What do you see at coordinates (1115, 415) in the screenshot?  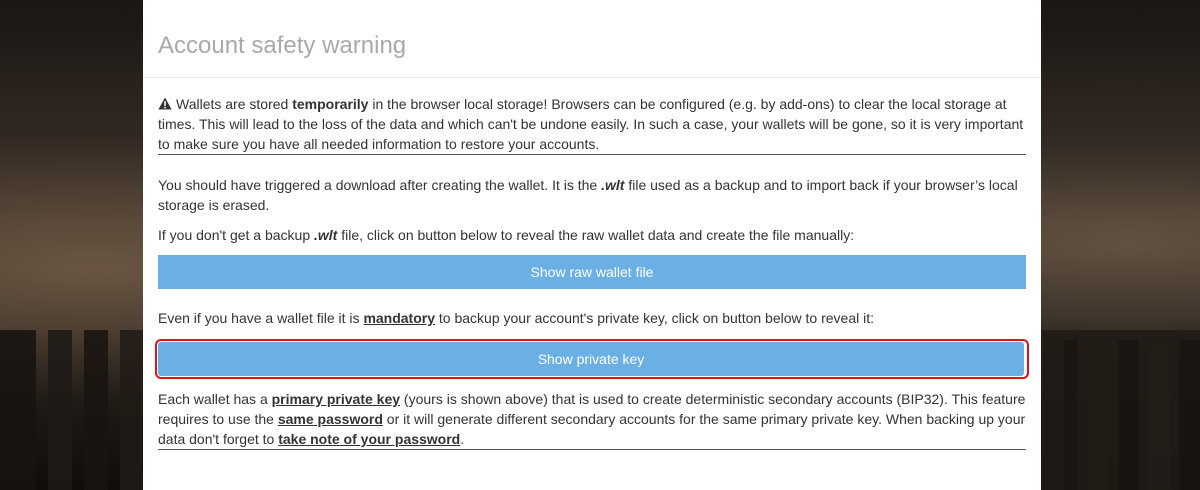 I see `background-skyline-right` at bounding box center [1115, 415].